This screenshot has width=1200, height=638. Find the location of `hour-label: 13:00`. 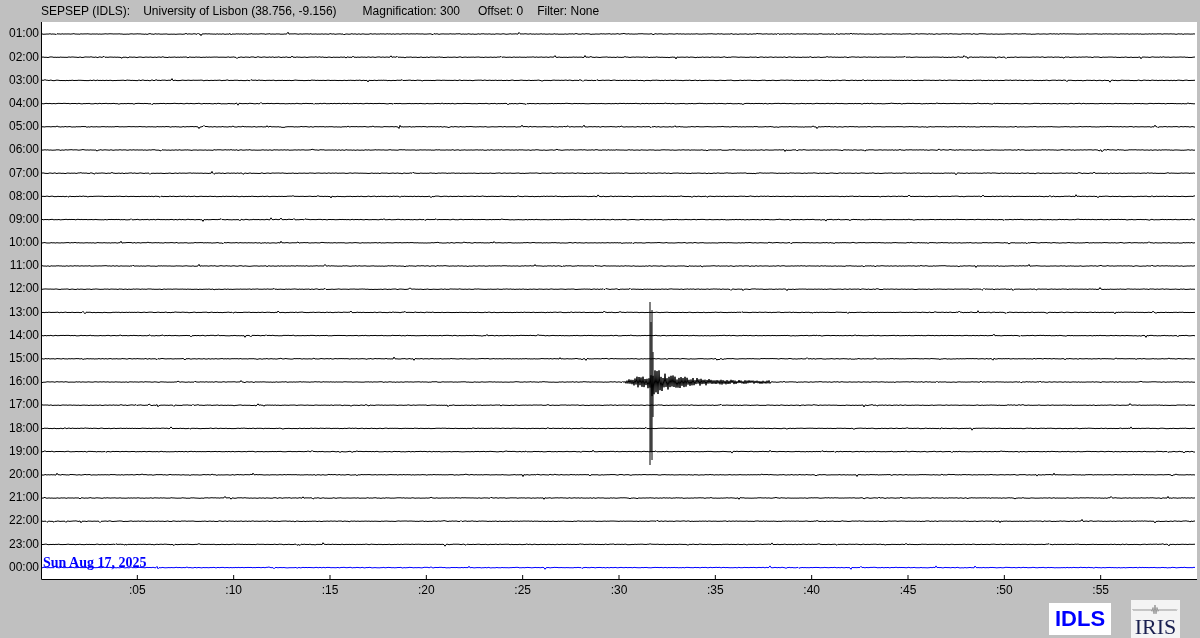

hour-label: 13:00 is located at coordinates (23, 312).